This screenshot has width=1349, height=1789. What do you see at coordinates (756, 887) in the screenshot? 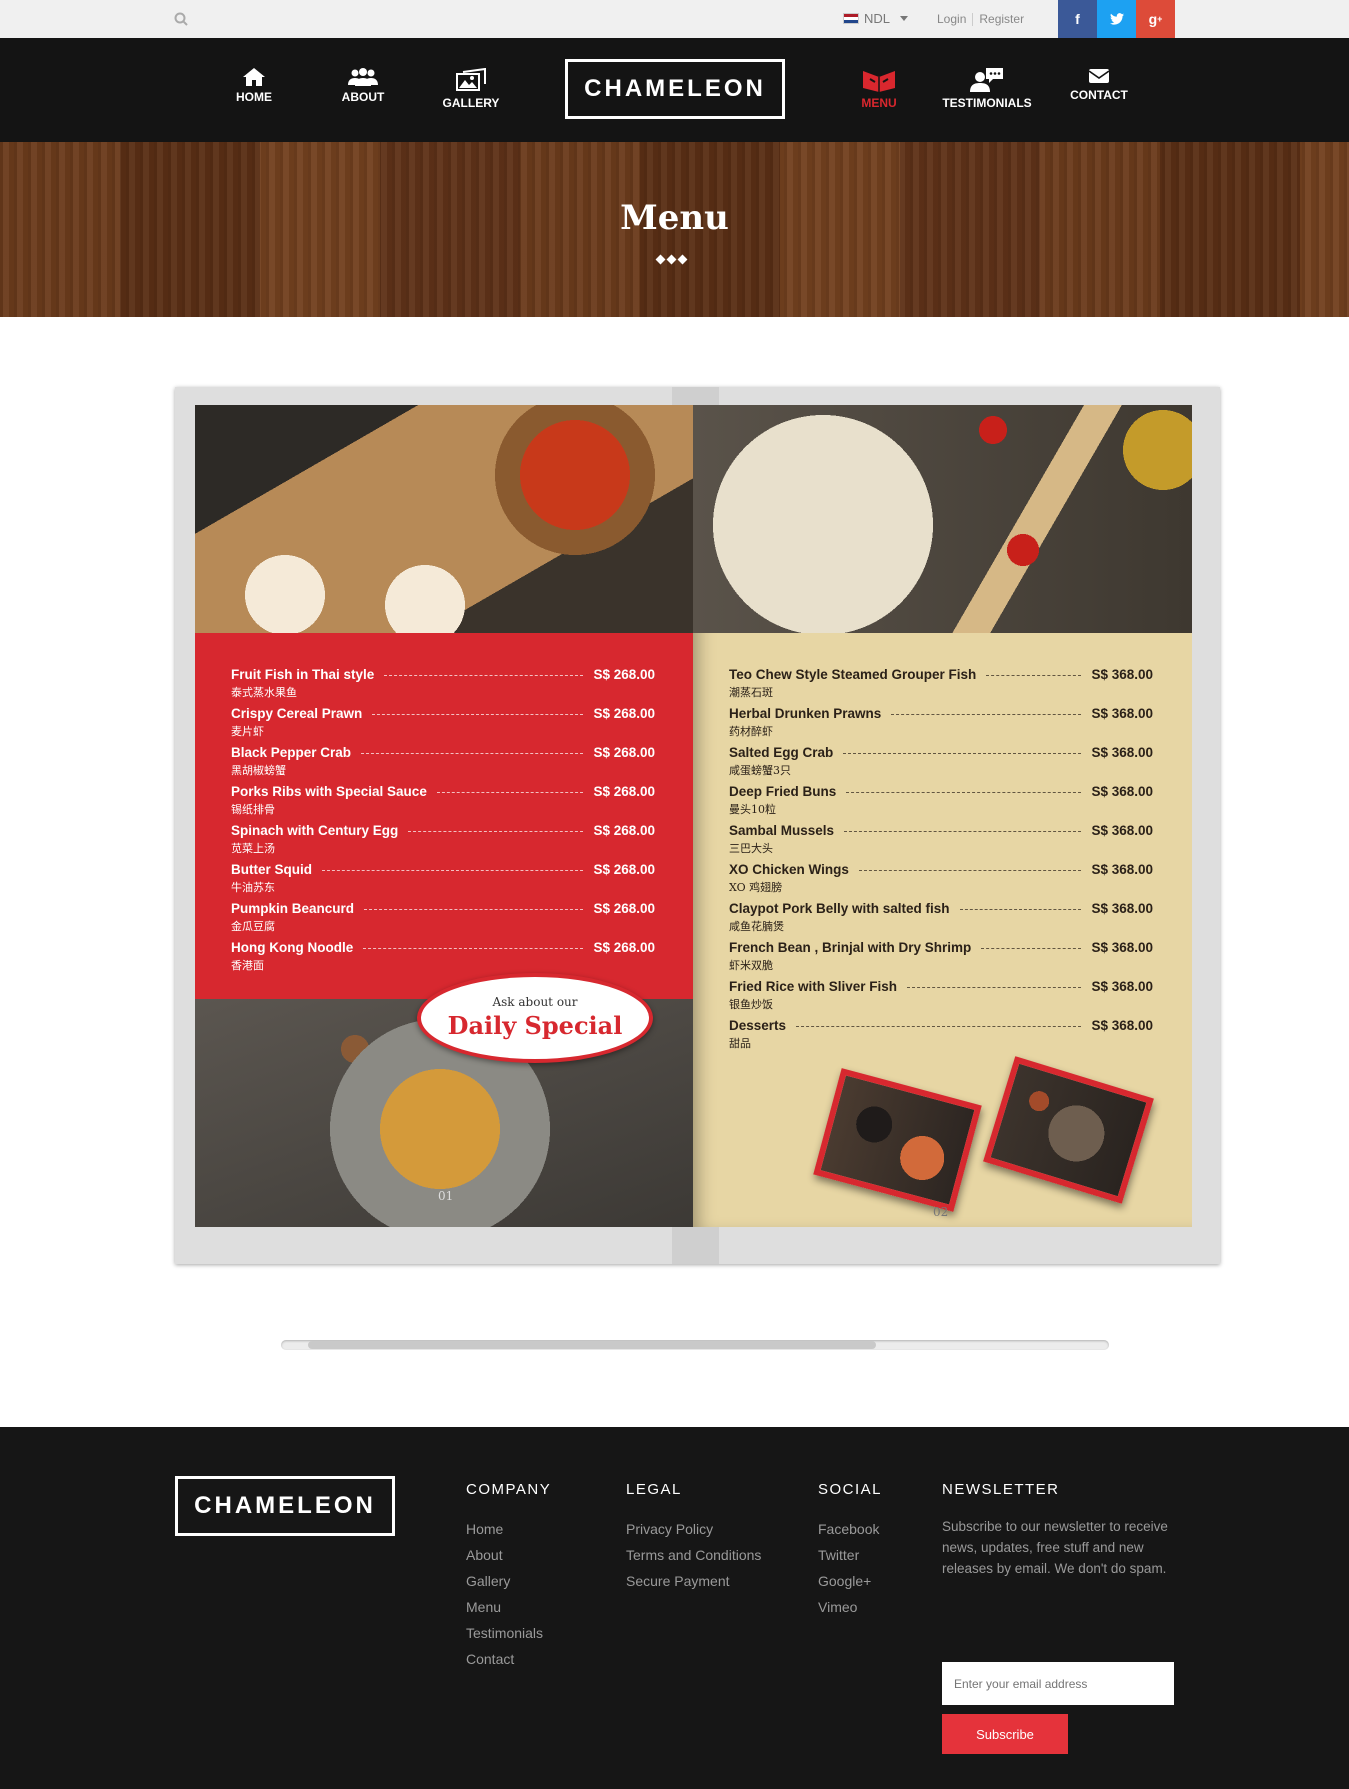
I see `menu-item-chinese-name: XO 鸡翅膀` at bounding box center [756, 887].